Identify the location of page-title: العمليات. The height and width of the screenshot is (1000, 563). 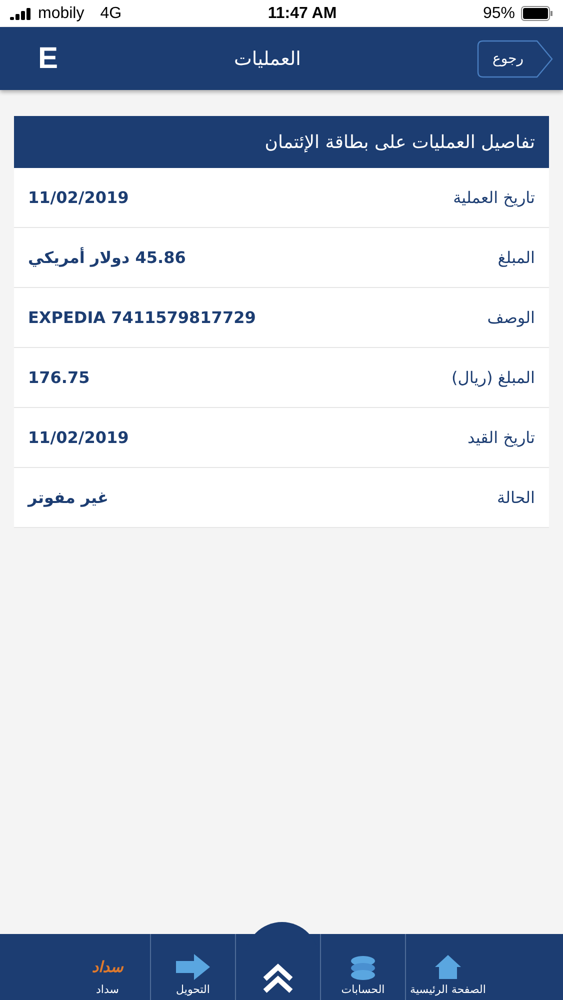
(267, 59).